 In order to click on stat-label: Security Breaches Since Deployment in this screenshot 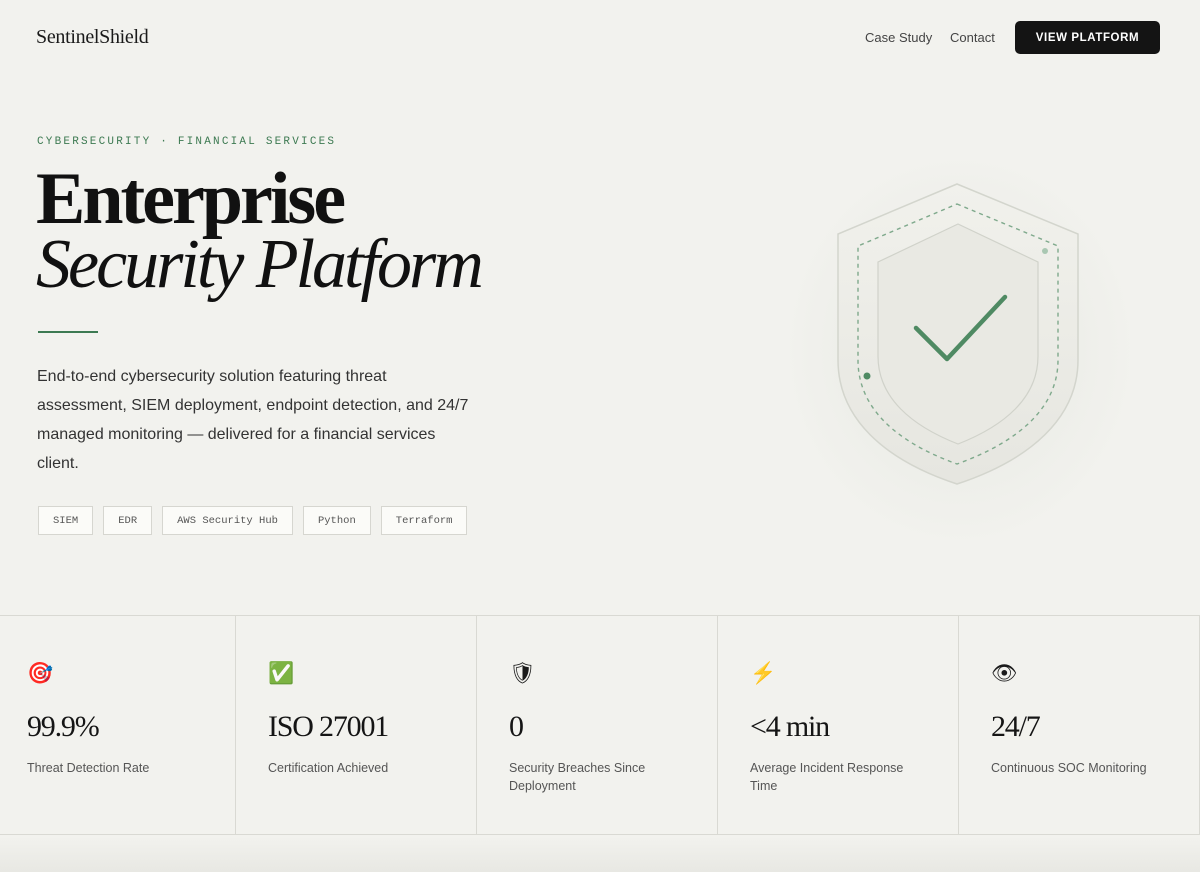, I will do `click(577, 777)`.